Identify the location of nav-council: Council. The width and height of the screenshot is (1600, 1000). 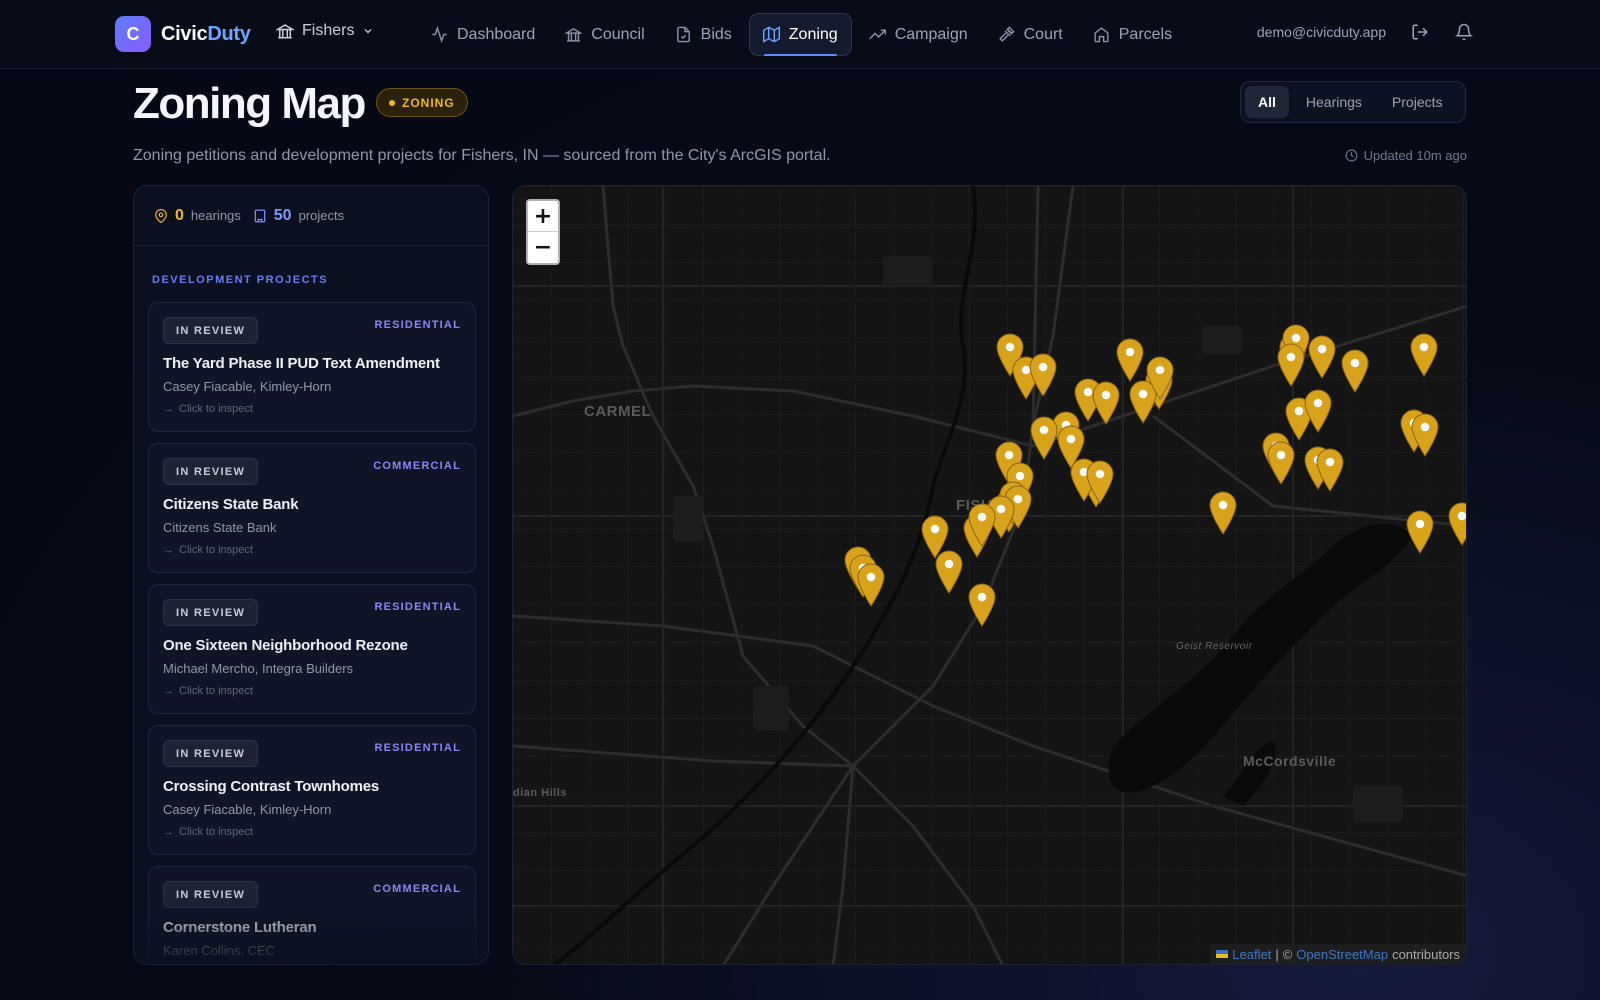
(604, 34).